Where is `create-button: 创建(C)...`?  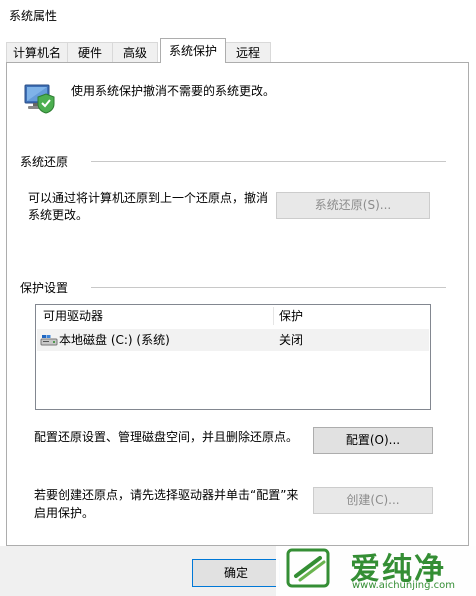
create-button: 创建(C)... is located at coordinates (373, 500).